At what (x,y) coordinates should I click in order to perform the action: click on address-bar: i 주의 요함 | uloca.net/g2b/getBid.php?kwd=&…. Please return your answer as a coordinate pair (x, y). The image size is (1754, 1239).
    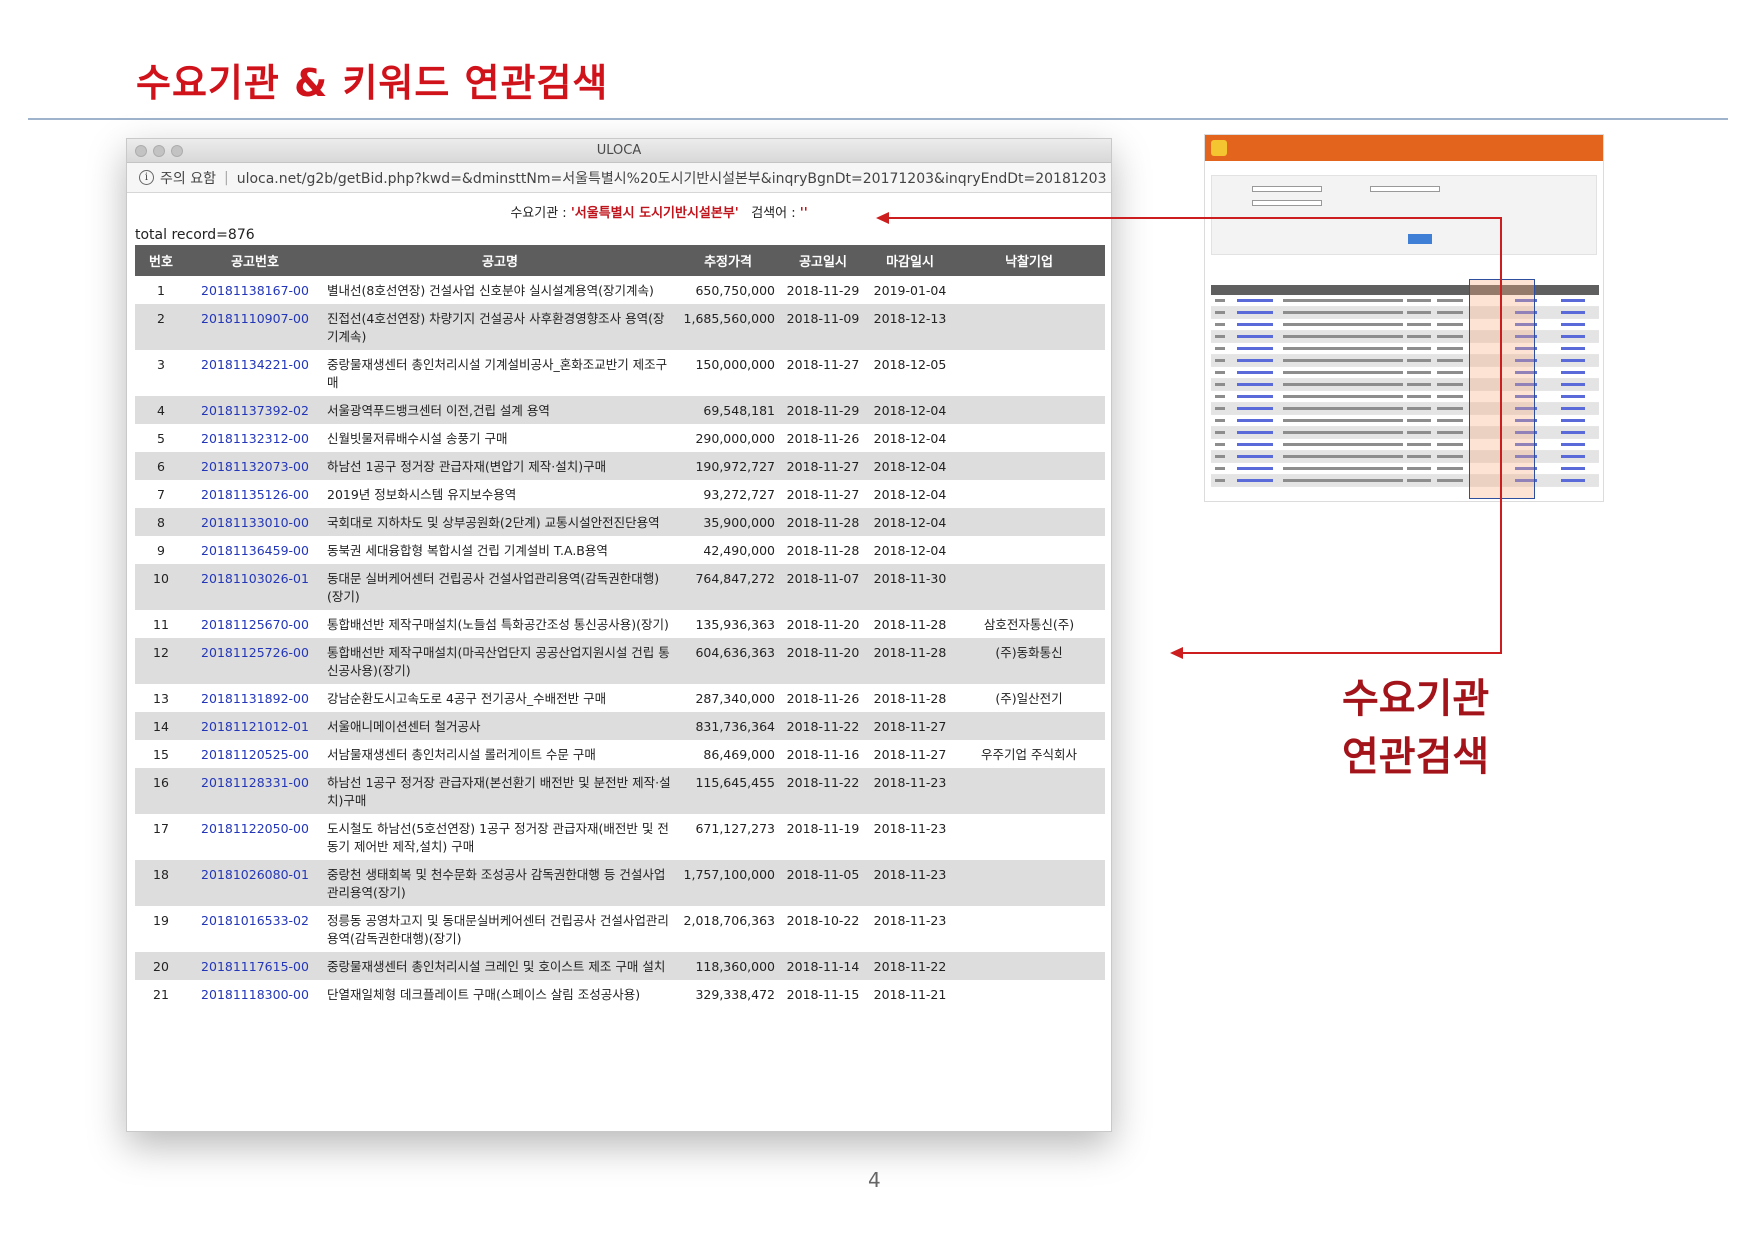
    Looking at the image, I should click on (619, 178).